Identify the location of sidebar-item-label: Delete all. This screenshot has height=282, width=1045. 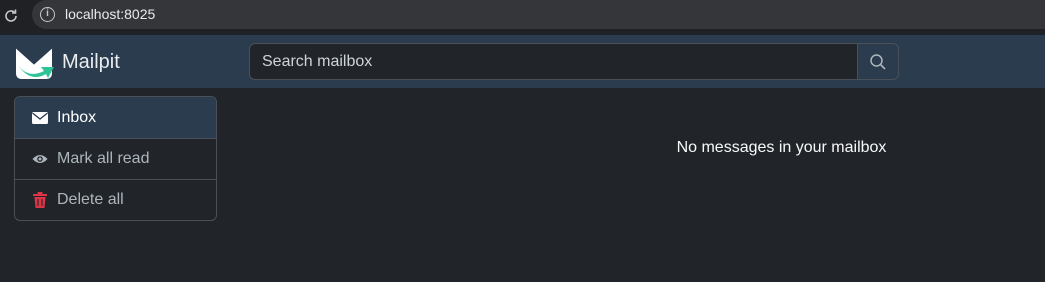
(90, 199).